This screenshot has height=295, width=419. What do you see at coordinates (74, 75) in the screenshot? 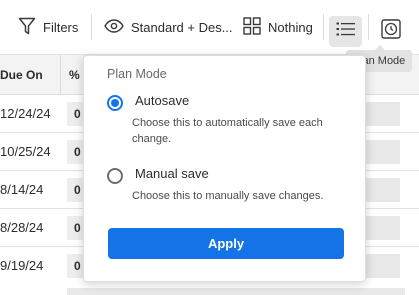
I see `column-header-percent: %` at bounding box center [74, 75].